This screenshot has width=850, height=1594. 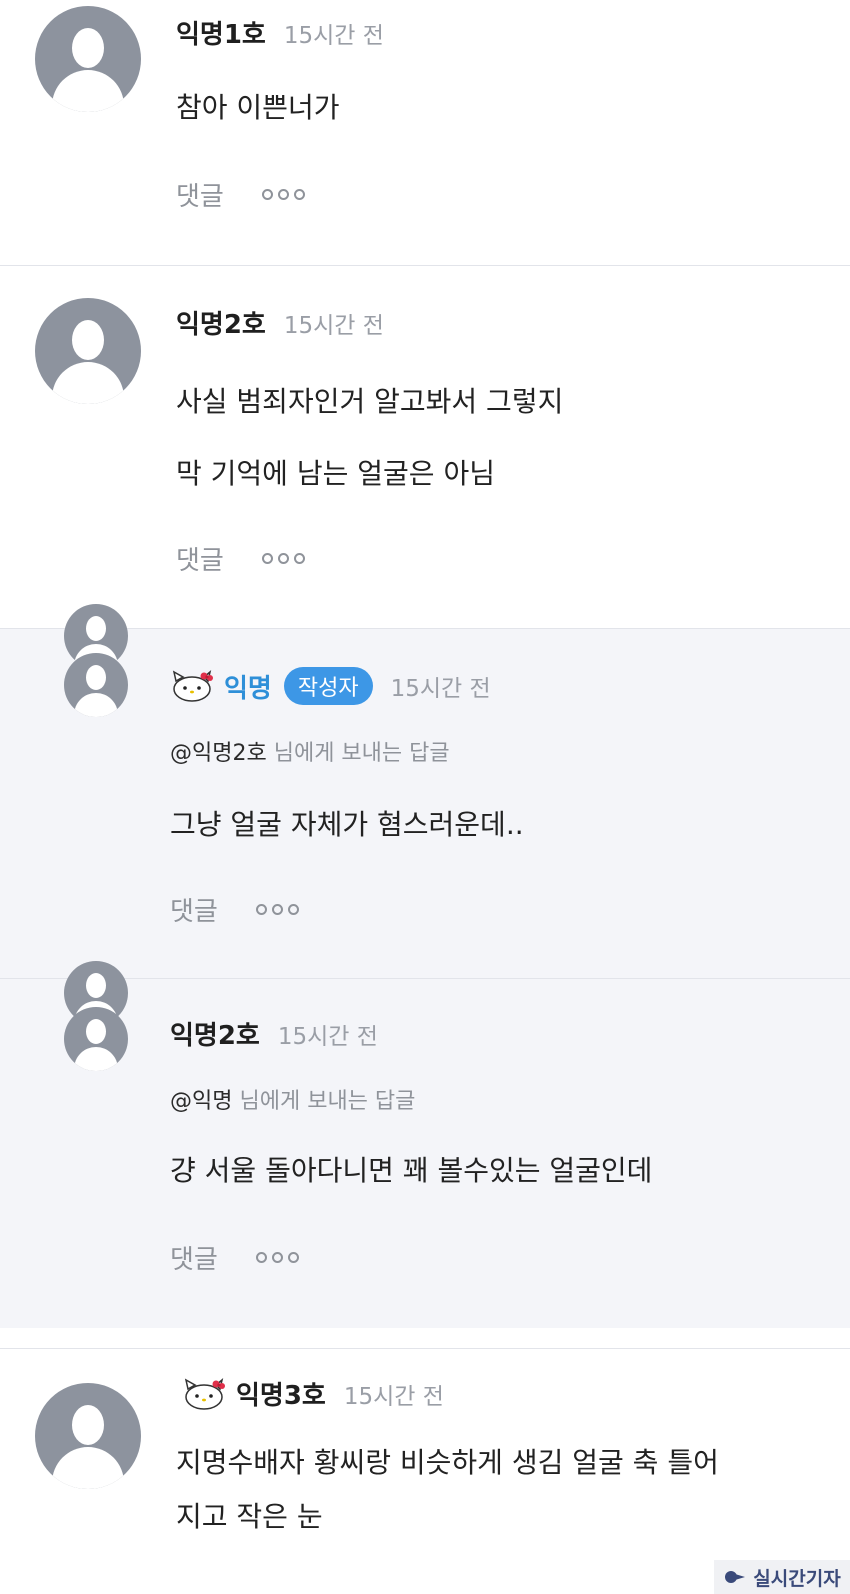 I want to click on reply-mention: @익명 님에게 보내는 답글, so click(x=292, y=1099).